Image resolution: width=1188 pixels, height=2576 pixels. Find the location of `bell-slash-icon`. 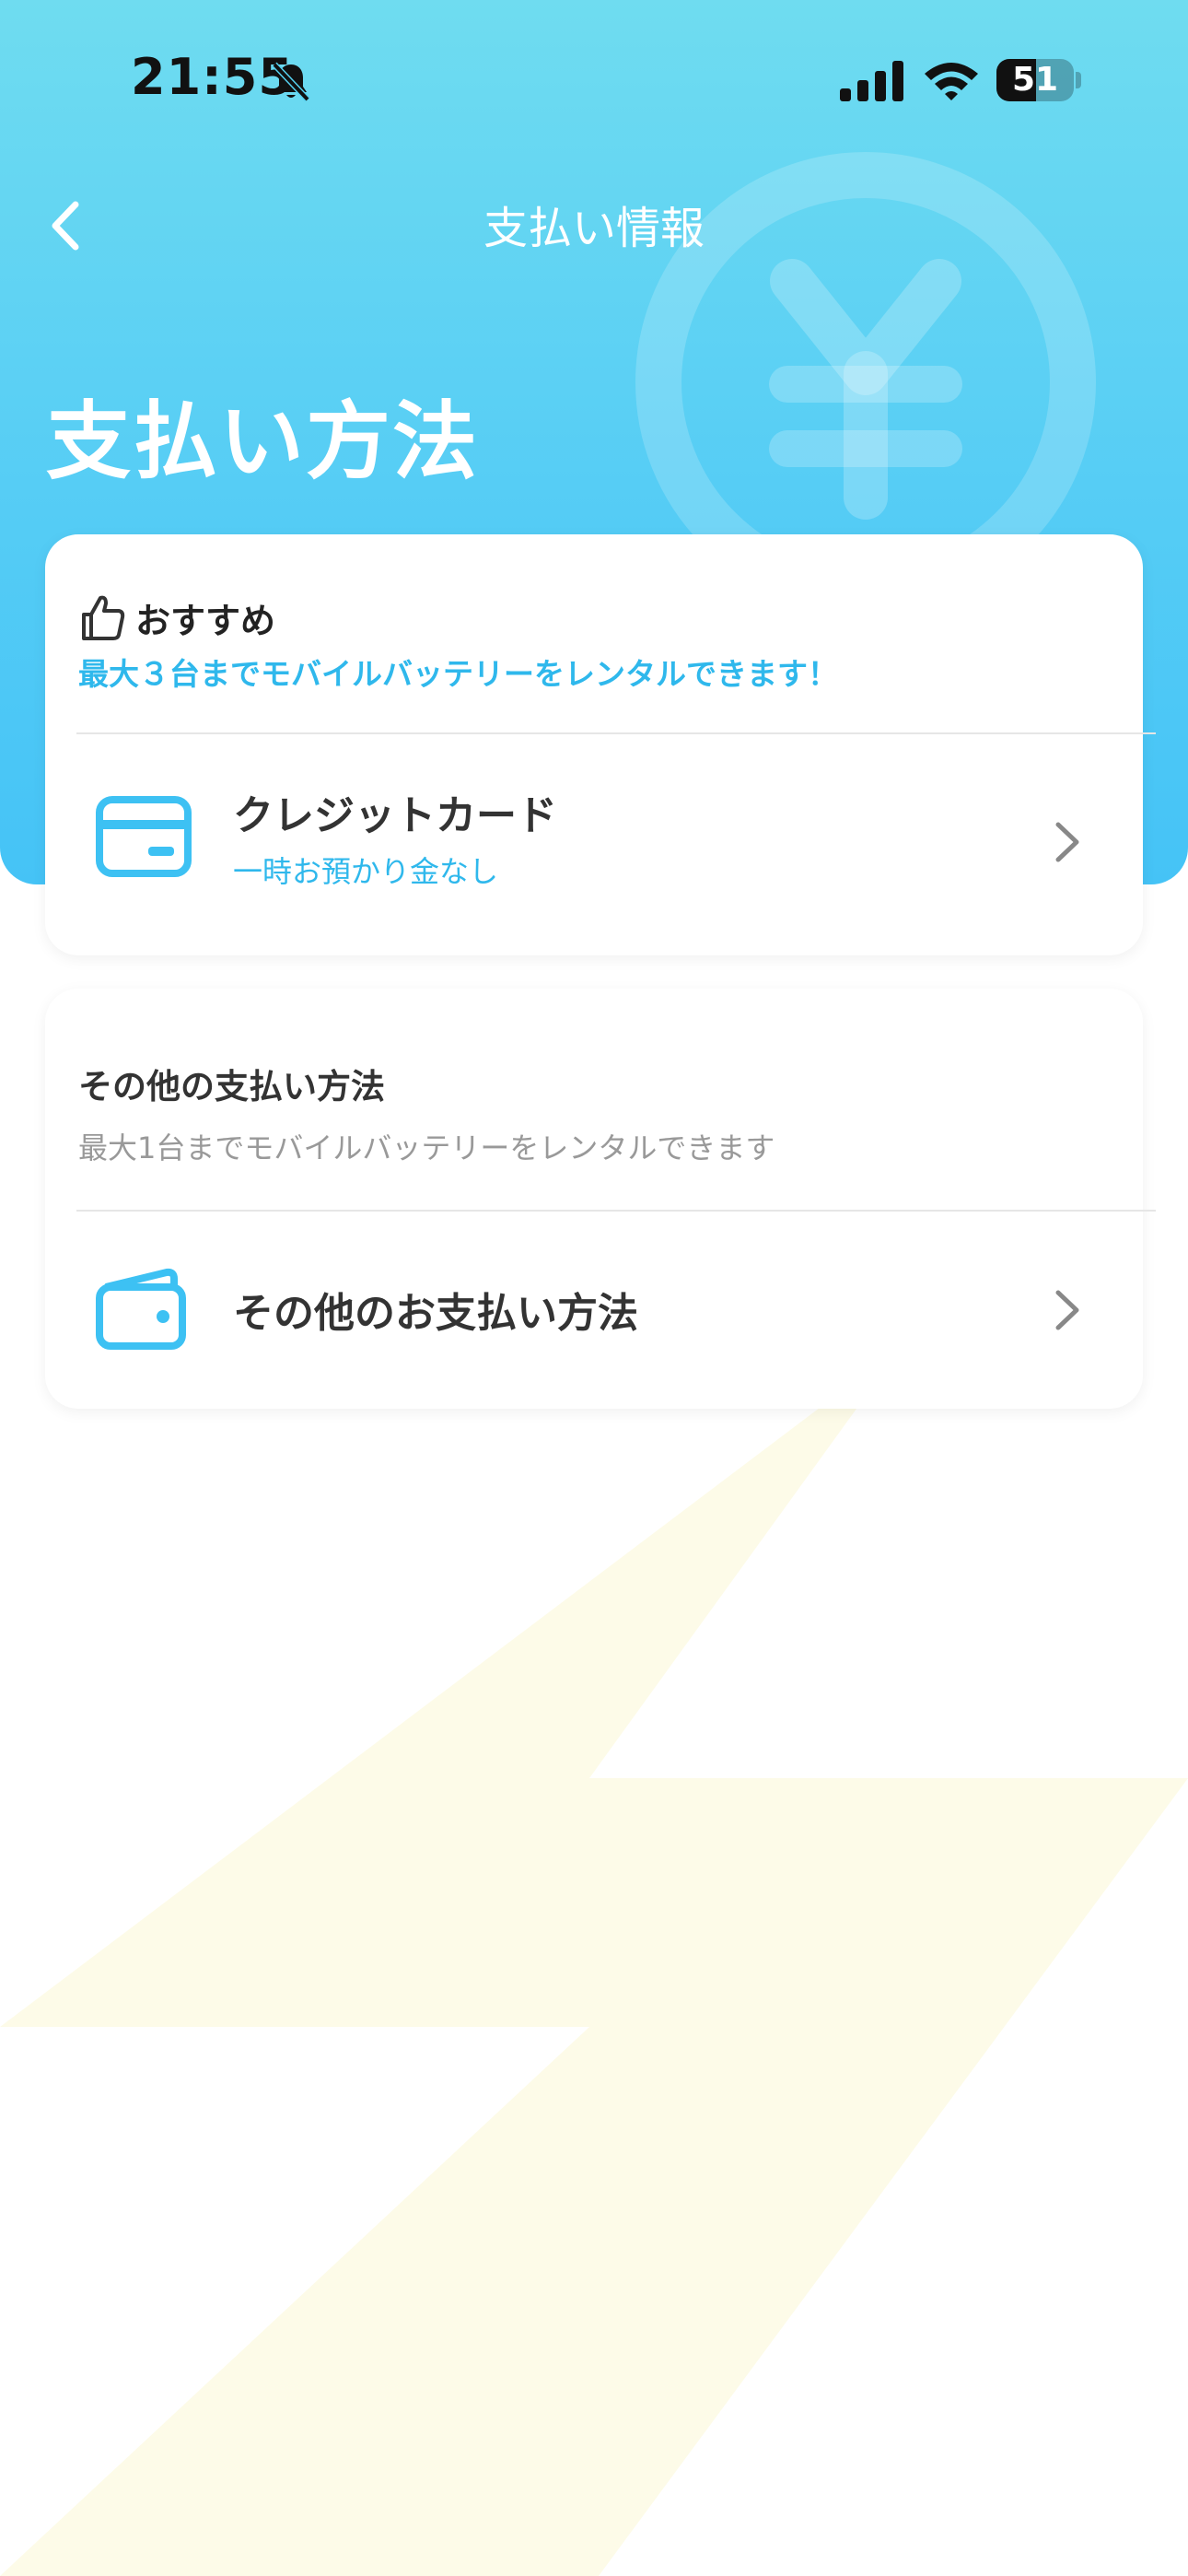

bell-slash-icon is located at coordinates (291, 82).